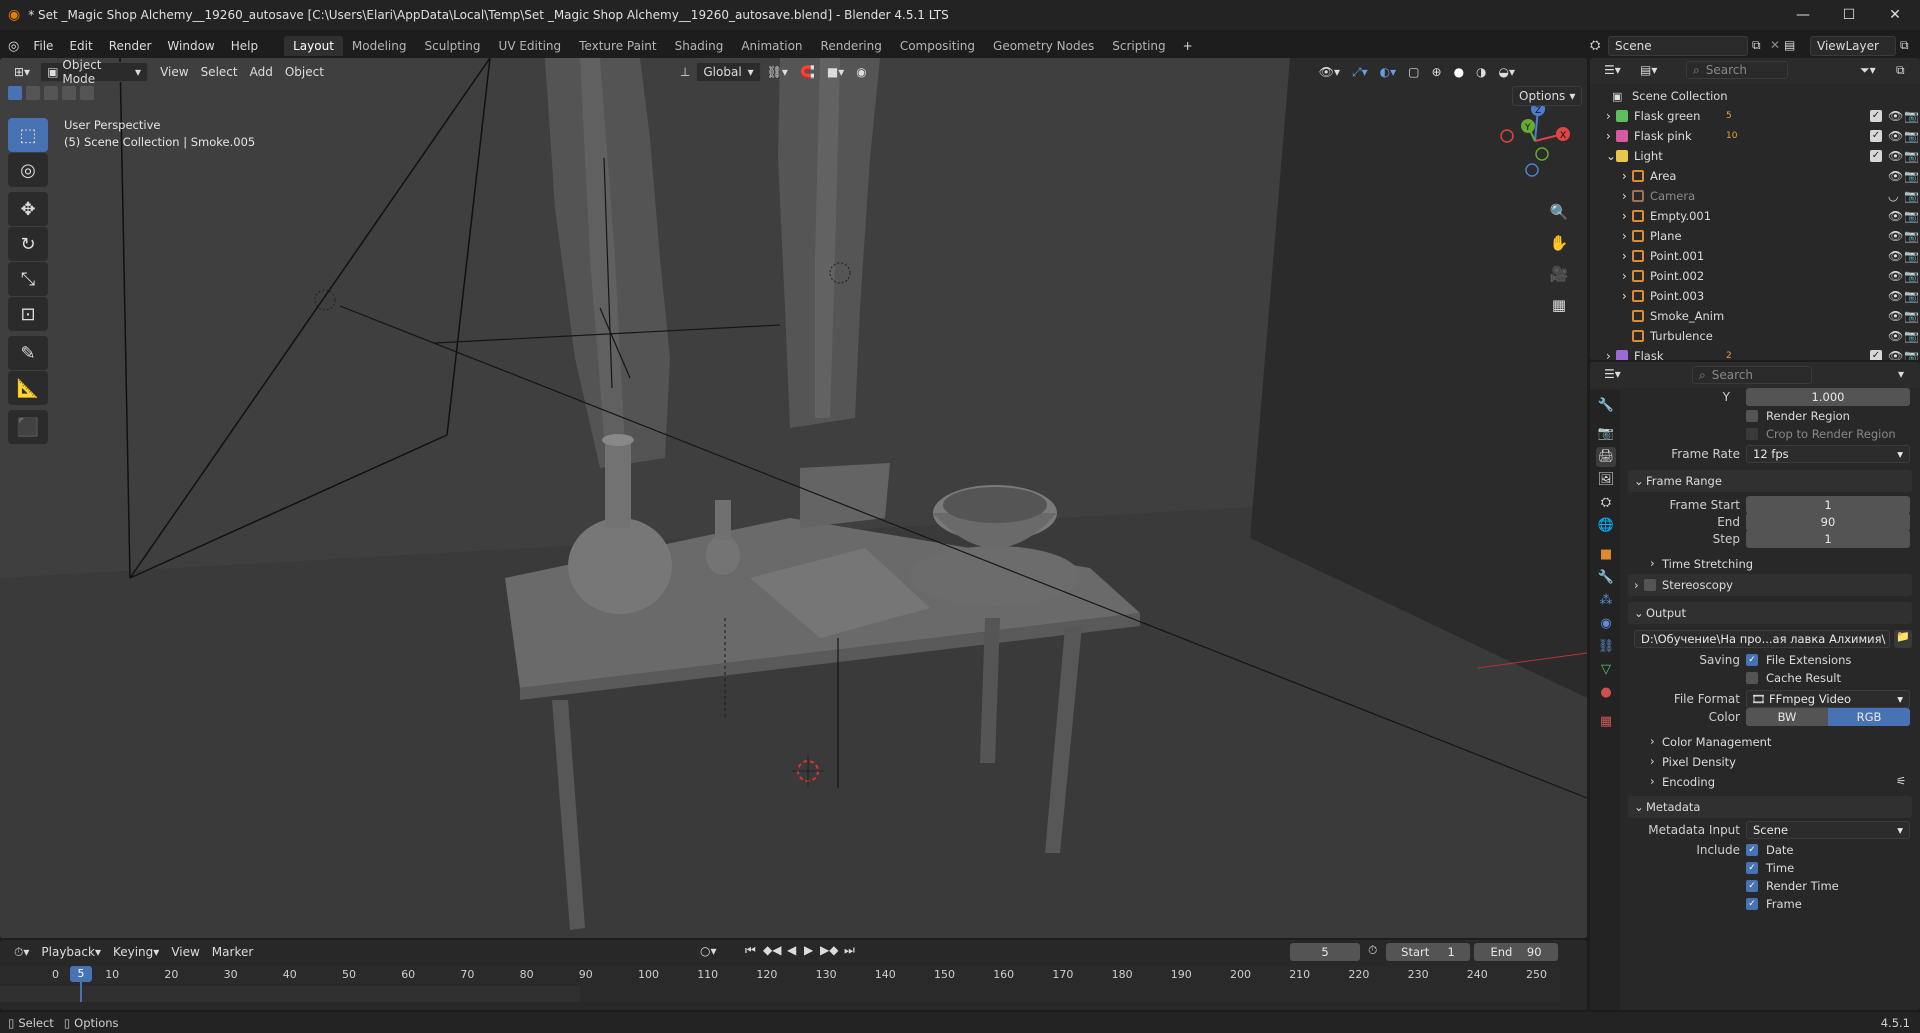 This screenshot has width=1920, height=1033. Describe the element at coordinates (1787, 717) in the screenshot. I see `color-bw-button: BW` at that location.